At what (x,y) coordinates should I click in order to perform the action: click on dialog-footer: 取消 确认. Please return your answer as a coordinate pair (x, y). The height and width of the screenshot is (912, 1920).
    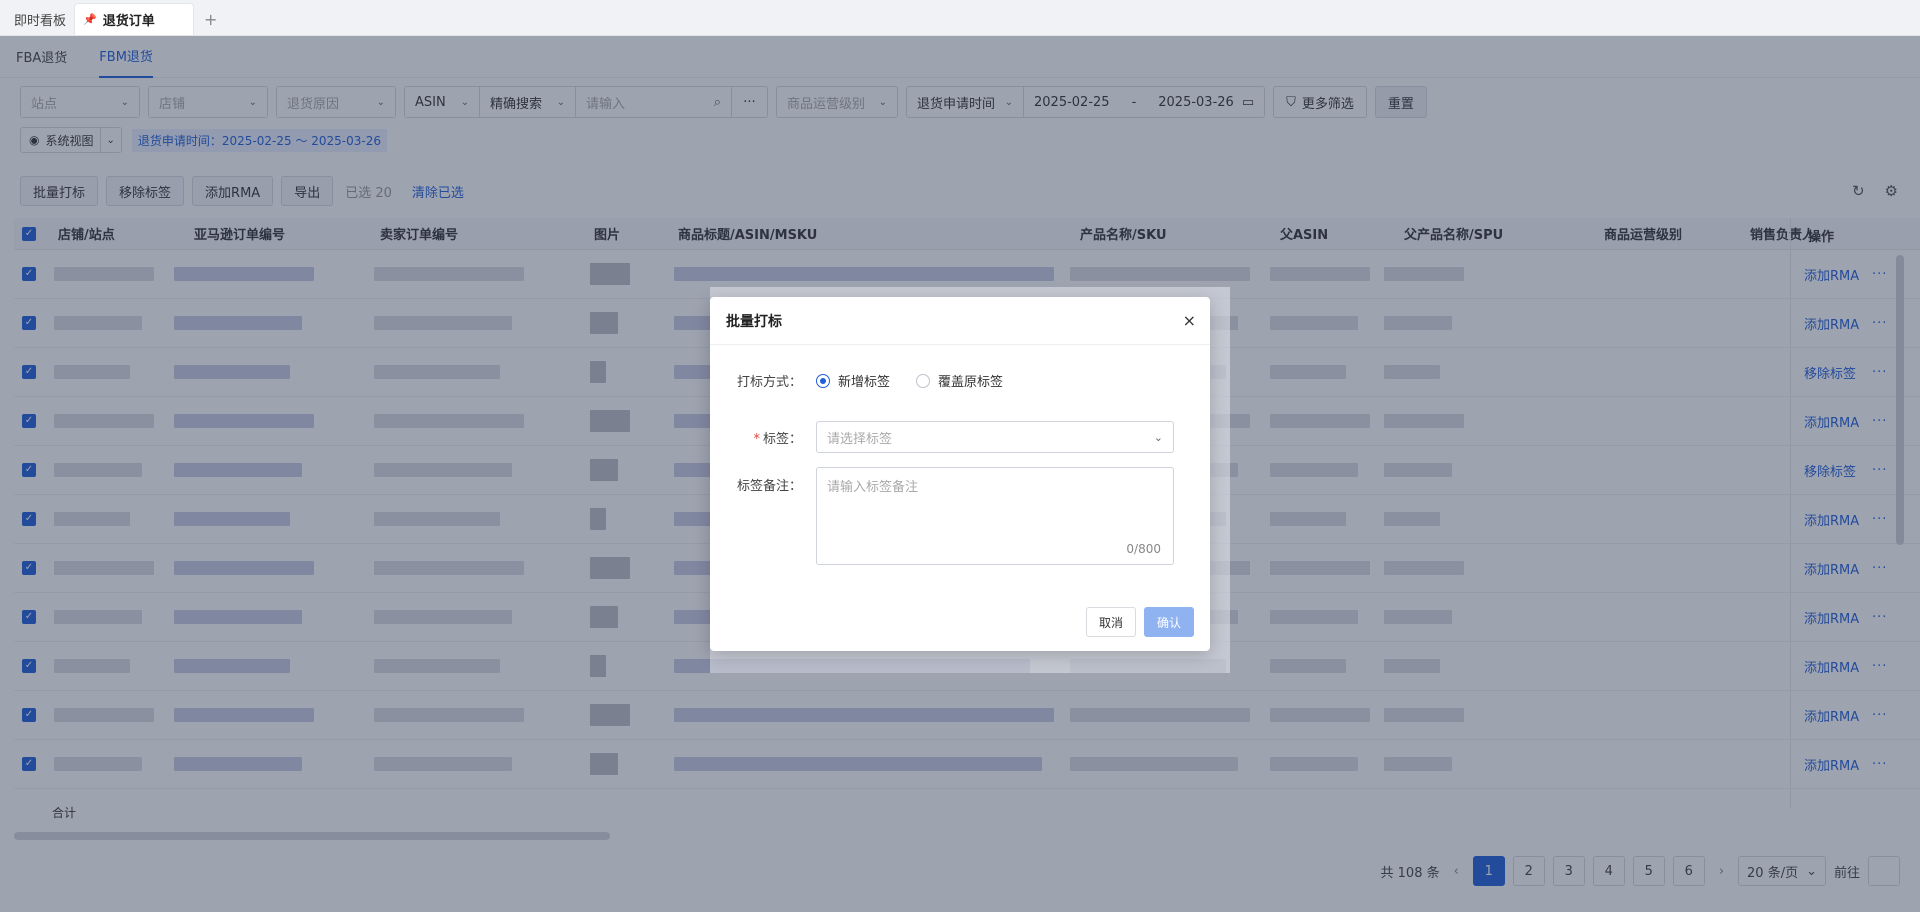
    Looking at the image, I should click on (1139, 622).